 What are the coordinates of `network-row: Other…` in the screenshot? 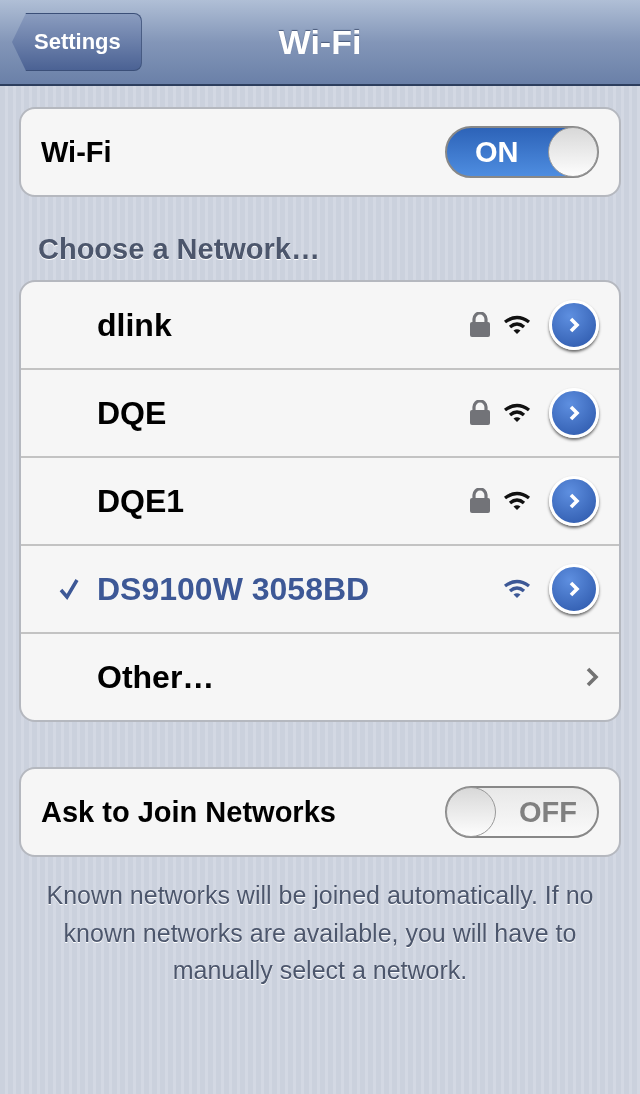 It's located at (320, 676).